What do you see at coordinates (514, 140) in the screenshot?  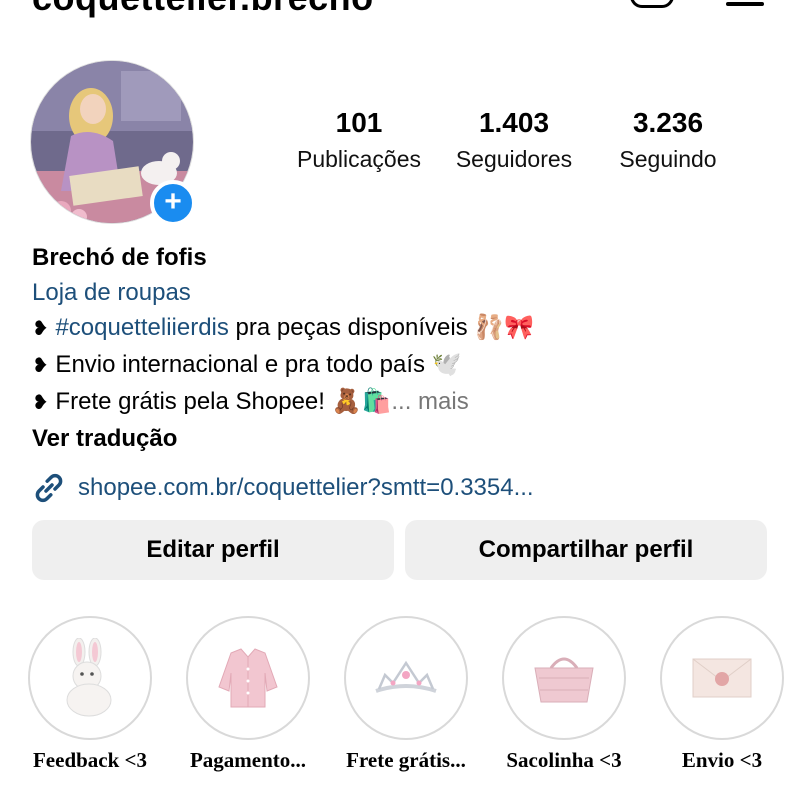 I see `stat-followers: 1.403 Seguidores` at bounding box center [514, 140].